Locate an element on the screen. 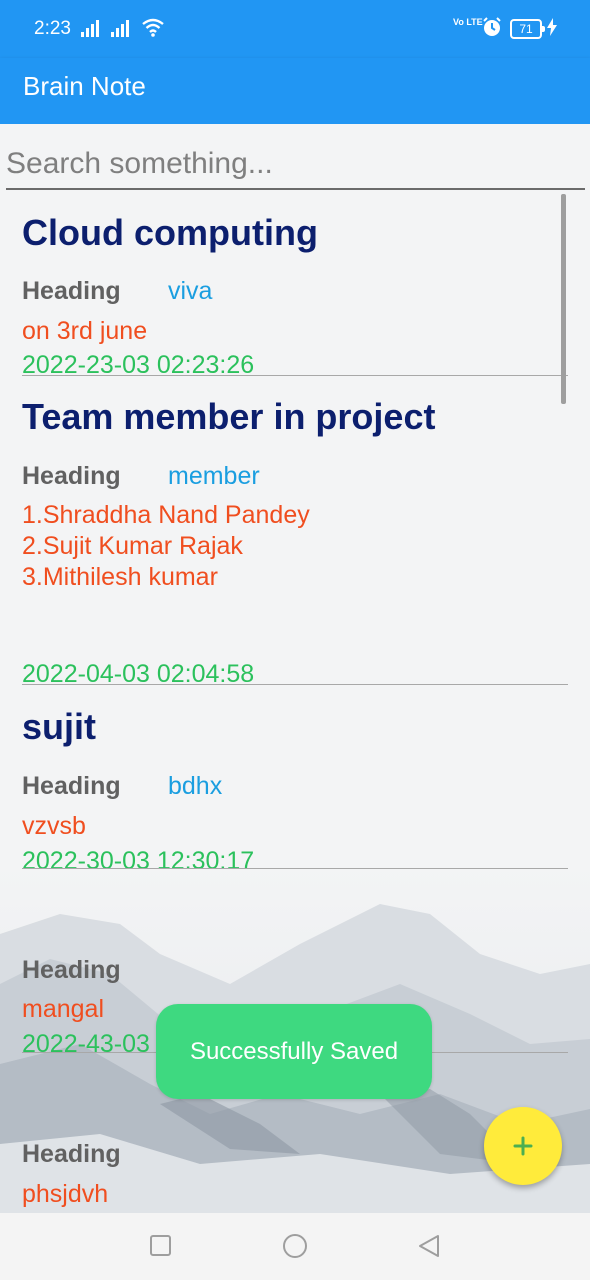 This screenshot has width=590, height=1280. back-triangle-icon is located at coordinates (429, 1246).